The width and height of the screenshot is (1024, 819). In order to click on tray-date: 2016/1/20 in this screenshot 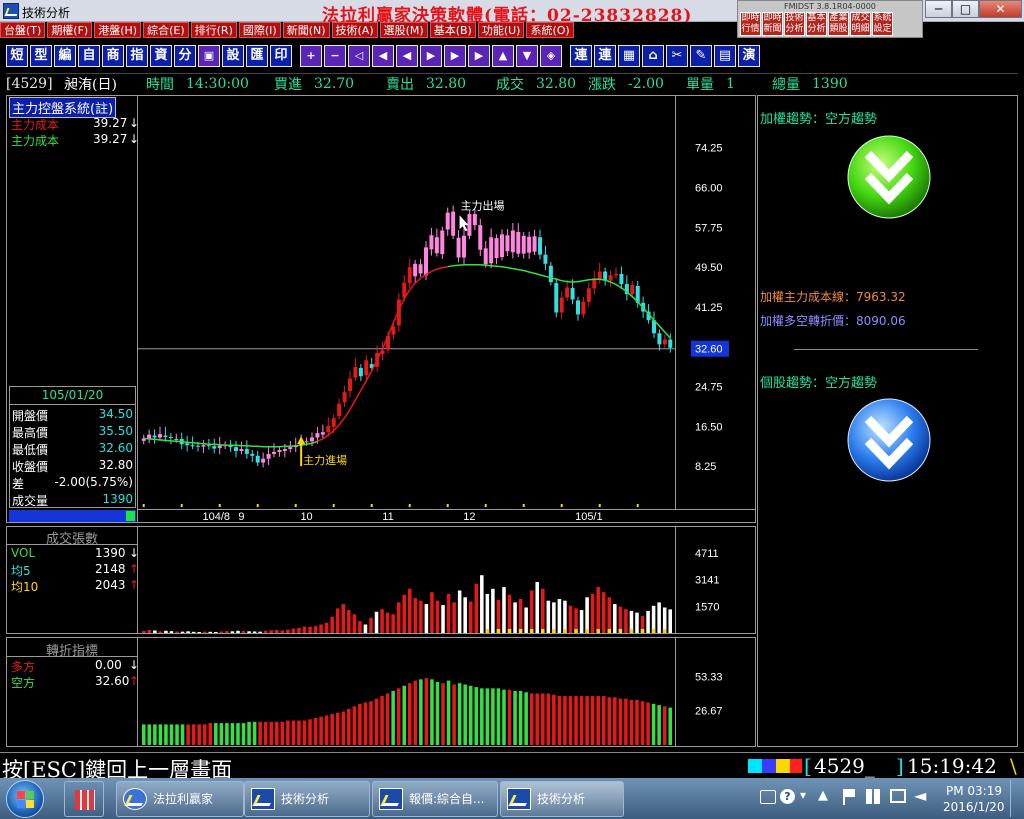, I will do `click(974, 807)`.